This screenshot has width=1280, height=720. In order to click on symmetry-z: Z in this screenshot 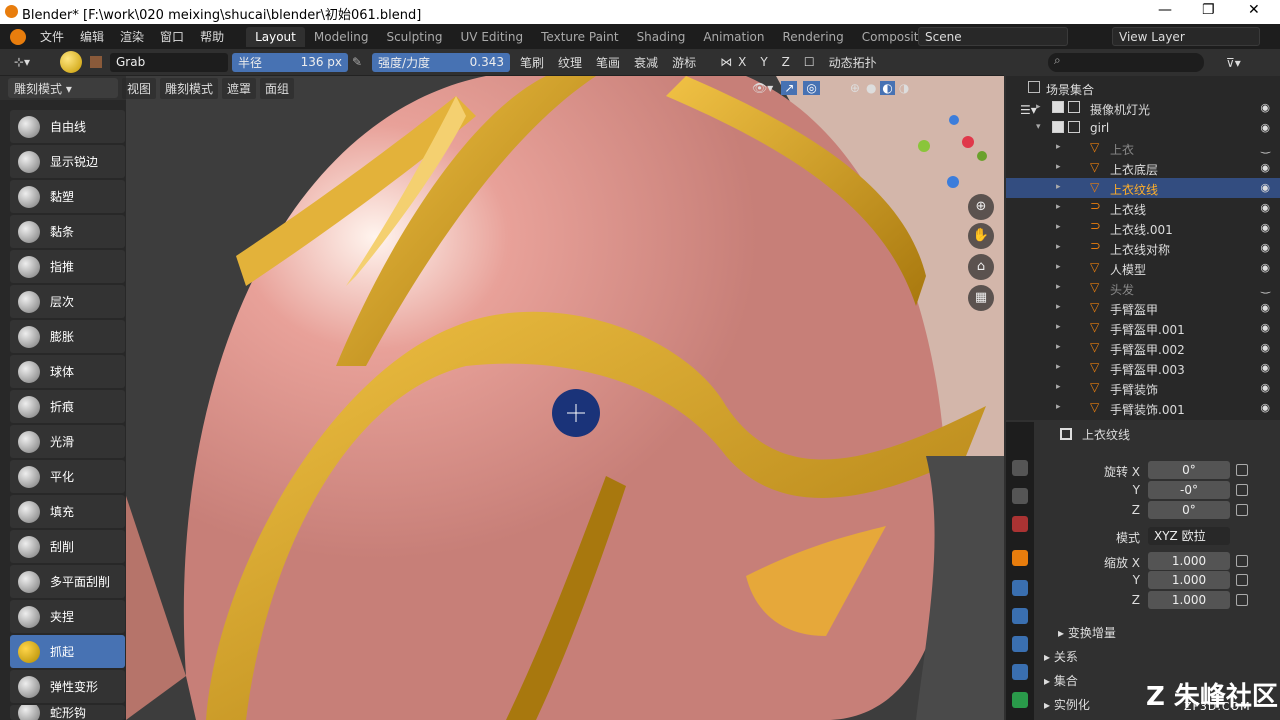, I will do `click(786, 62)`.